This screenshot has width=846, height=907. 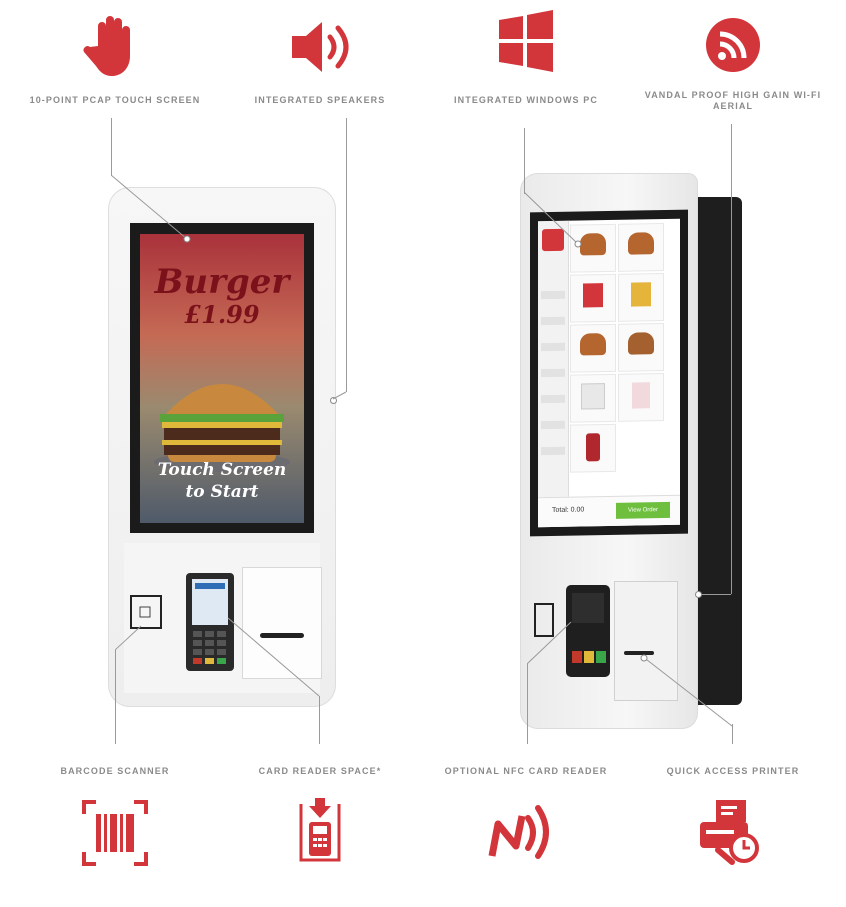 What do you see at coordinates (320, 771) in the screenshot?
I see `card-reader-label: CARD READER SPACE*` at bounding box center [320, 771].